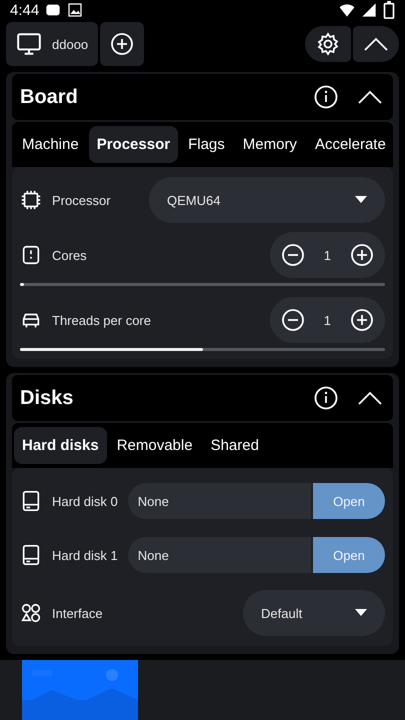  Describe the element at coordinates (47, 398) in the screenshot. I see `section-title: Disks` at that location.